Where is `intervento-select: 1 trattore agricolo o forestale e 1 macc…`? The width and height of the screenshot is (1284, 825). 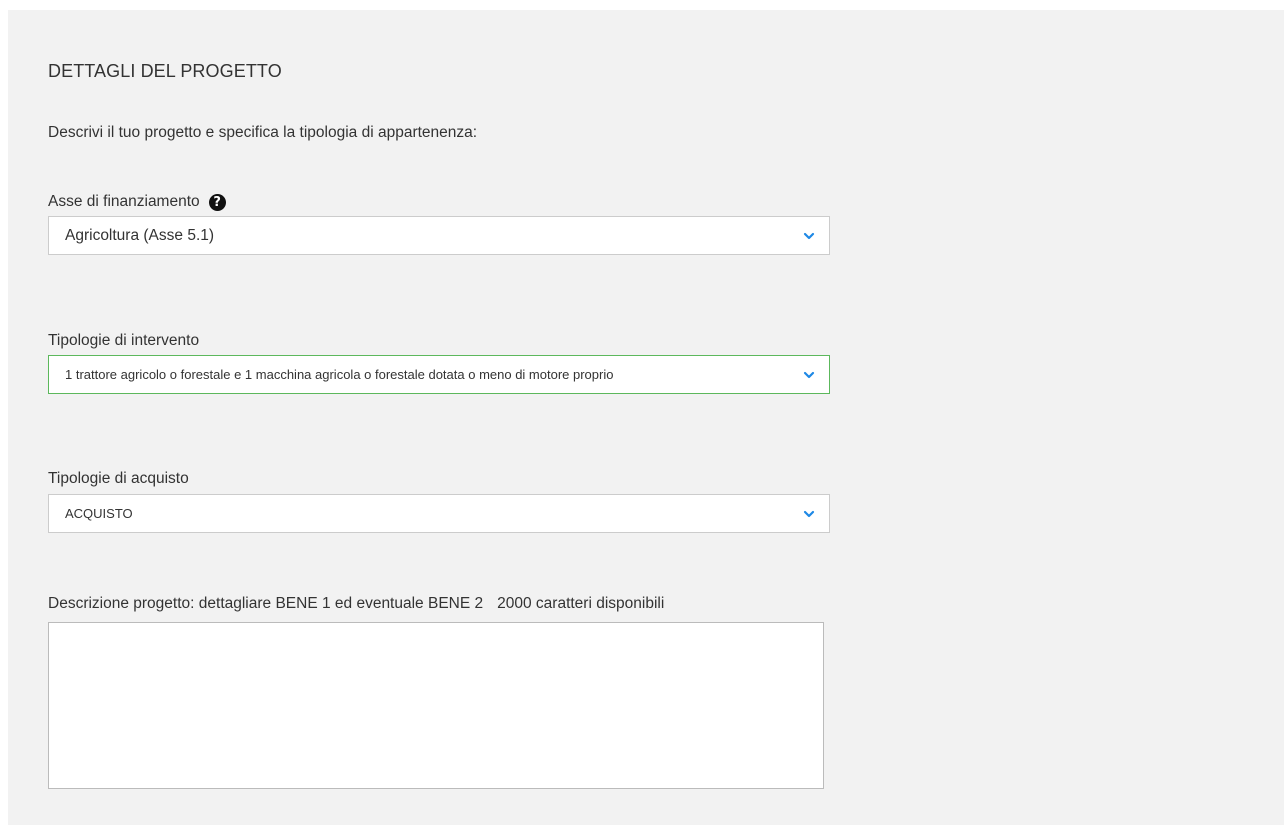 intervento-select: 1 trattore agricolo o forestale e 1 macc… is located at coordinates (439, 374).